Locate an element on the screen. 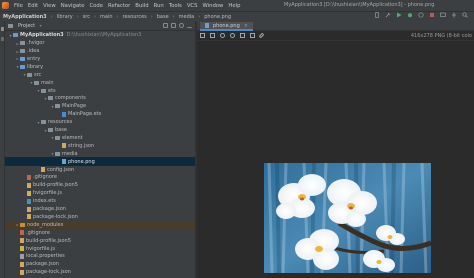  menu-view: View is located at coordinates (49, 6).